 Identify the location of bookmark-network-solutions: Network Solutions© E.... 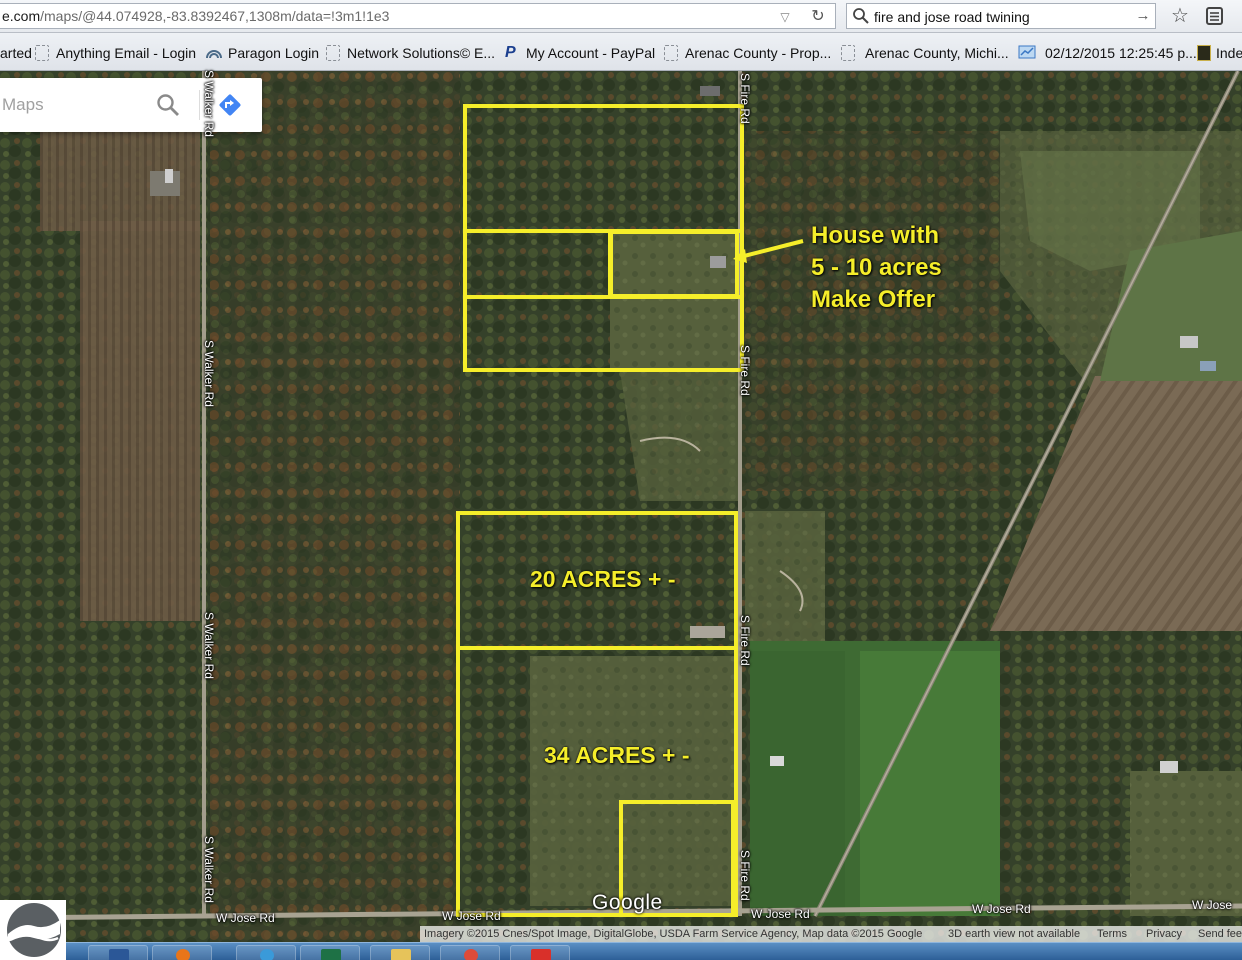
(410, 53).